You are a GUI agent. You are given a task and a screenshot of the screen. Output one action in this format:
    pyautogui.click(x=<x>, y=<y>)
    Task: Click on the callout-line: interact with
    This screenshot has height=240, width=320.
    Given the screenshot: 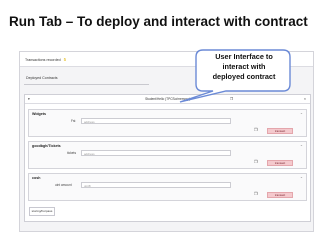 What is the action you would take?
    pyautogui.click(x=244, y=66)
    